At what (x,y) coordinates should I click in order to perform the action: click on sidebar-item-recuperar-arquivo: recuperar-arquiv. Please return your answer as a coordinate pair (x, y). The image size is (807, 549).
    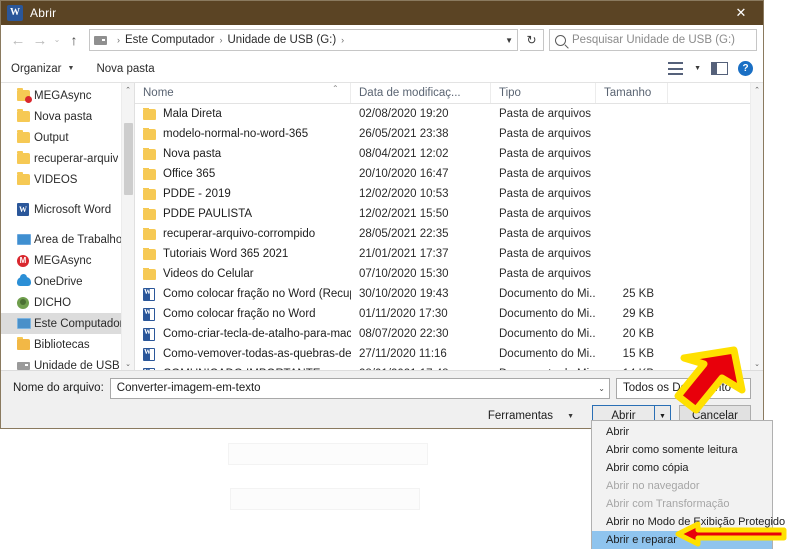
    Looking at the image, I should click on (67, 158).